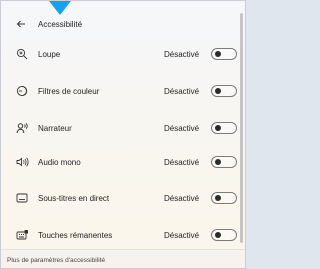 This screenshot has width=320, height=269. Describe the element at coordinates (56, 260) in the screenshot. I see `more-accessibility-settings-link: Plus de paramètres d'accessibilité` at that location.